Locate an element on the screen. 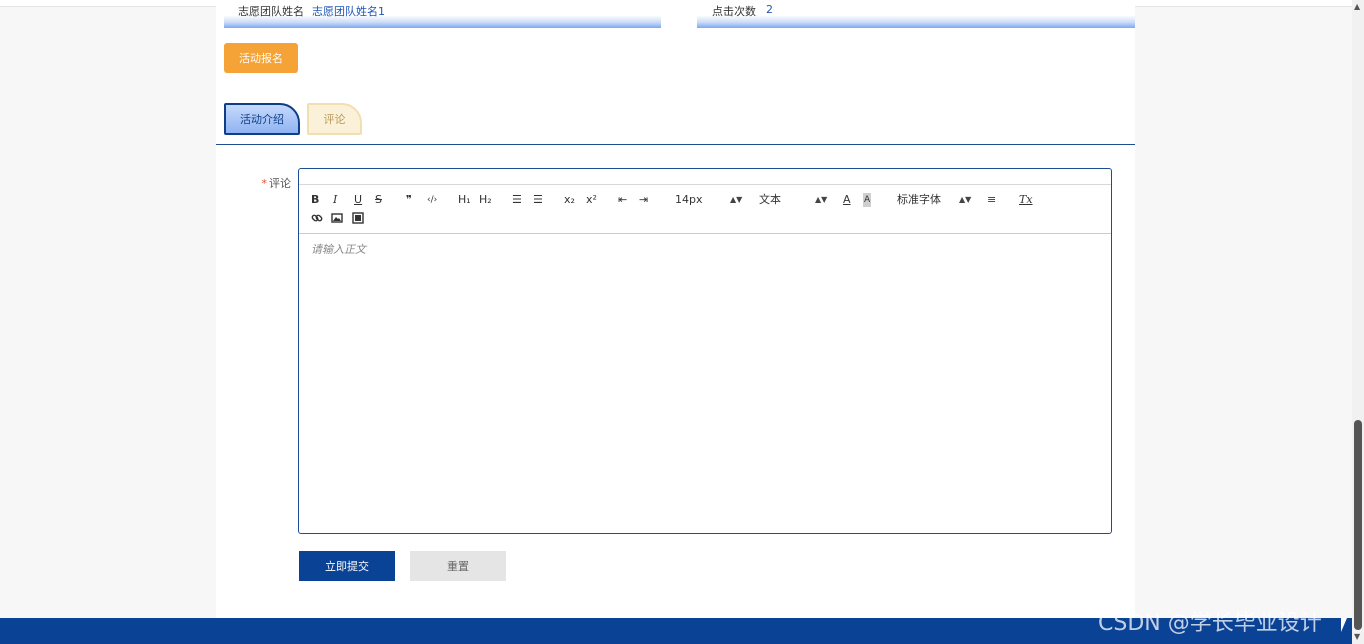  video-icon is located at coordinates (358, 218).